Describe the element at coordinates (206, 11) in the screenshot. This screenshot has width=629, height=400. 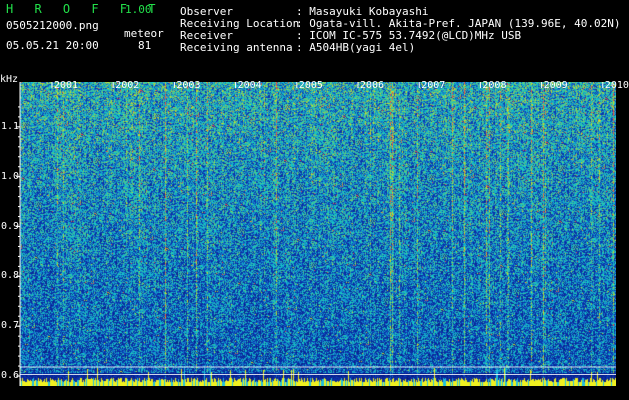
I see `info-label-observer: Observer` at that location.